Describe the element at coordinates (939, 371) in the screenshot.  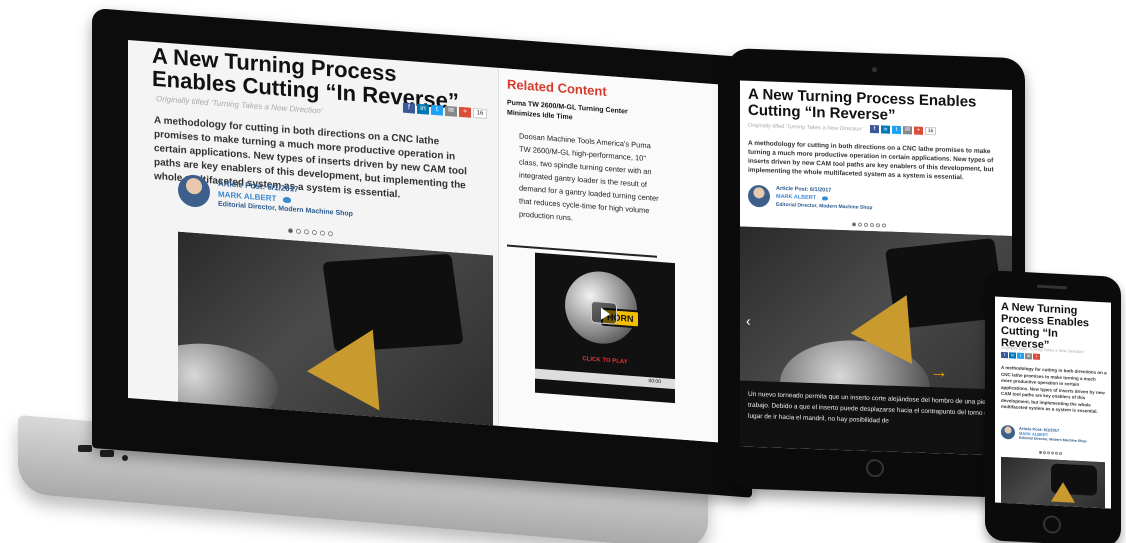
I see `arrow-right-icon: →` at that location.